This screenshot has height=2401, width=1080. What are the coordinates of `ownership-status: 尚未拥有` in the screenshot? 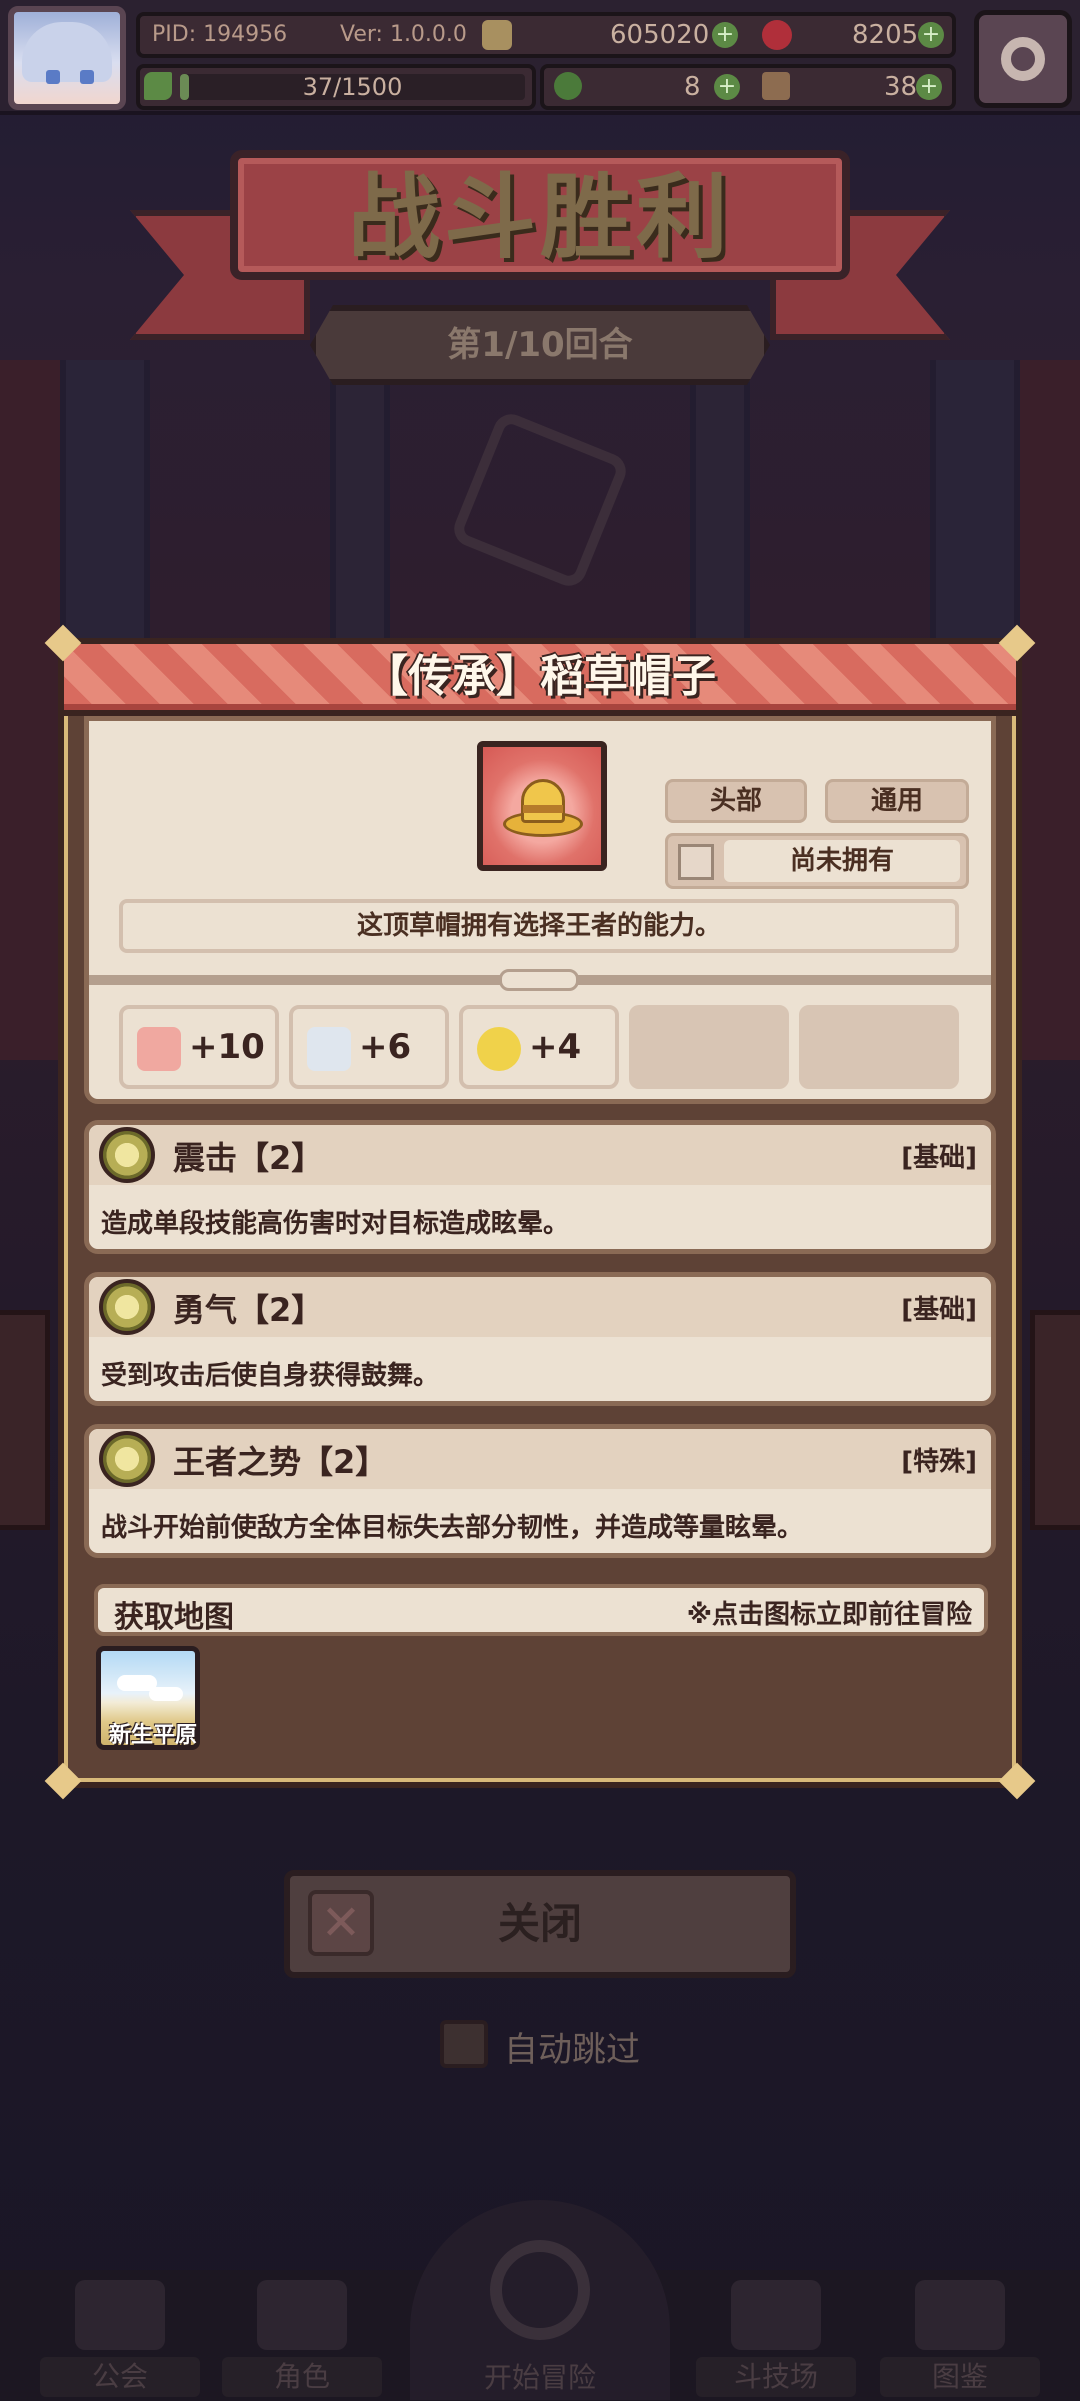 It's located at (817, 861).